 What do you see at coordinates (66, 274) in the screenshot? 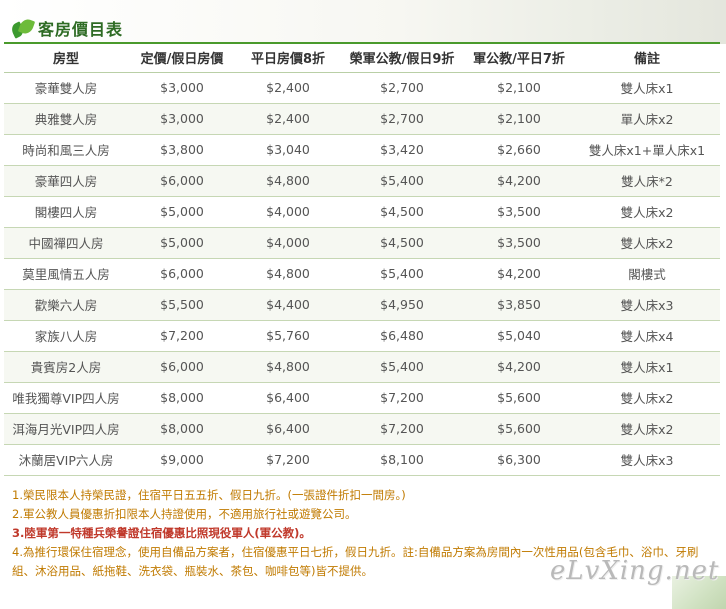
I see `cell-room-type: 莫里風情五人房` at bounding box center [66, 274].